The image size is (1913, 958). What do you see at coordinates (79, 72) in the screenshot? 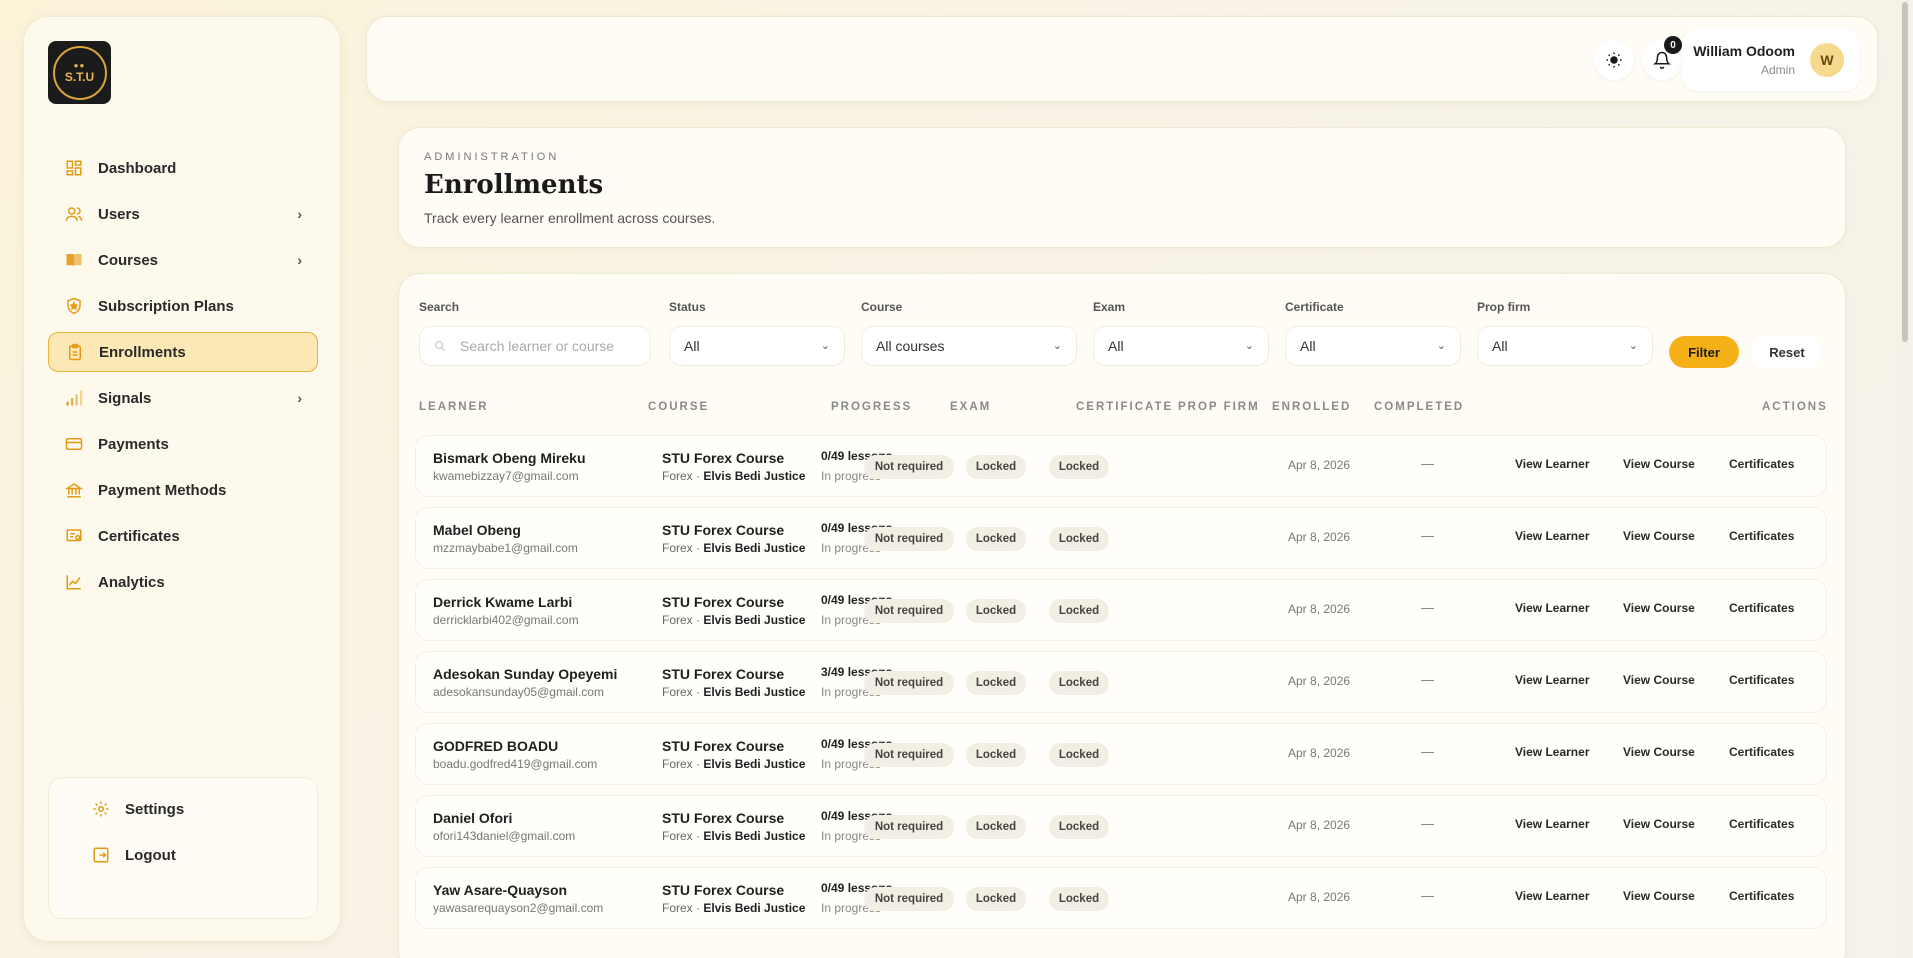
I see `brand-logo: ●● S.T.U` at bounding box center [79, 72].